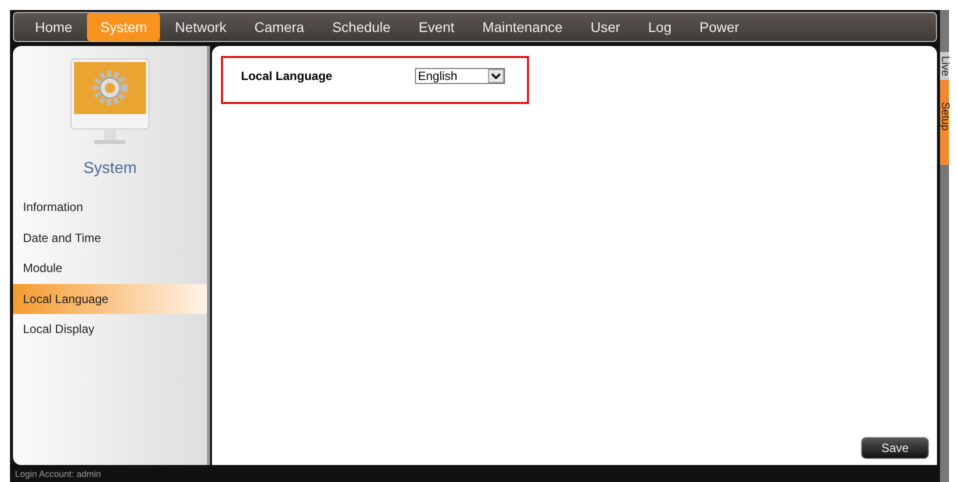 This screenshot has width=957, height=482. I want to click on language-select: English, so click(460, 76).